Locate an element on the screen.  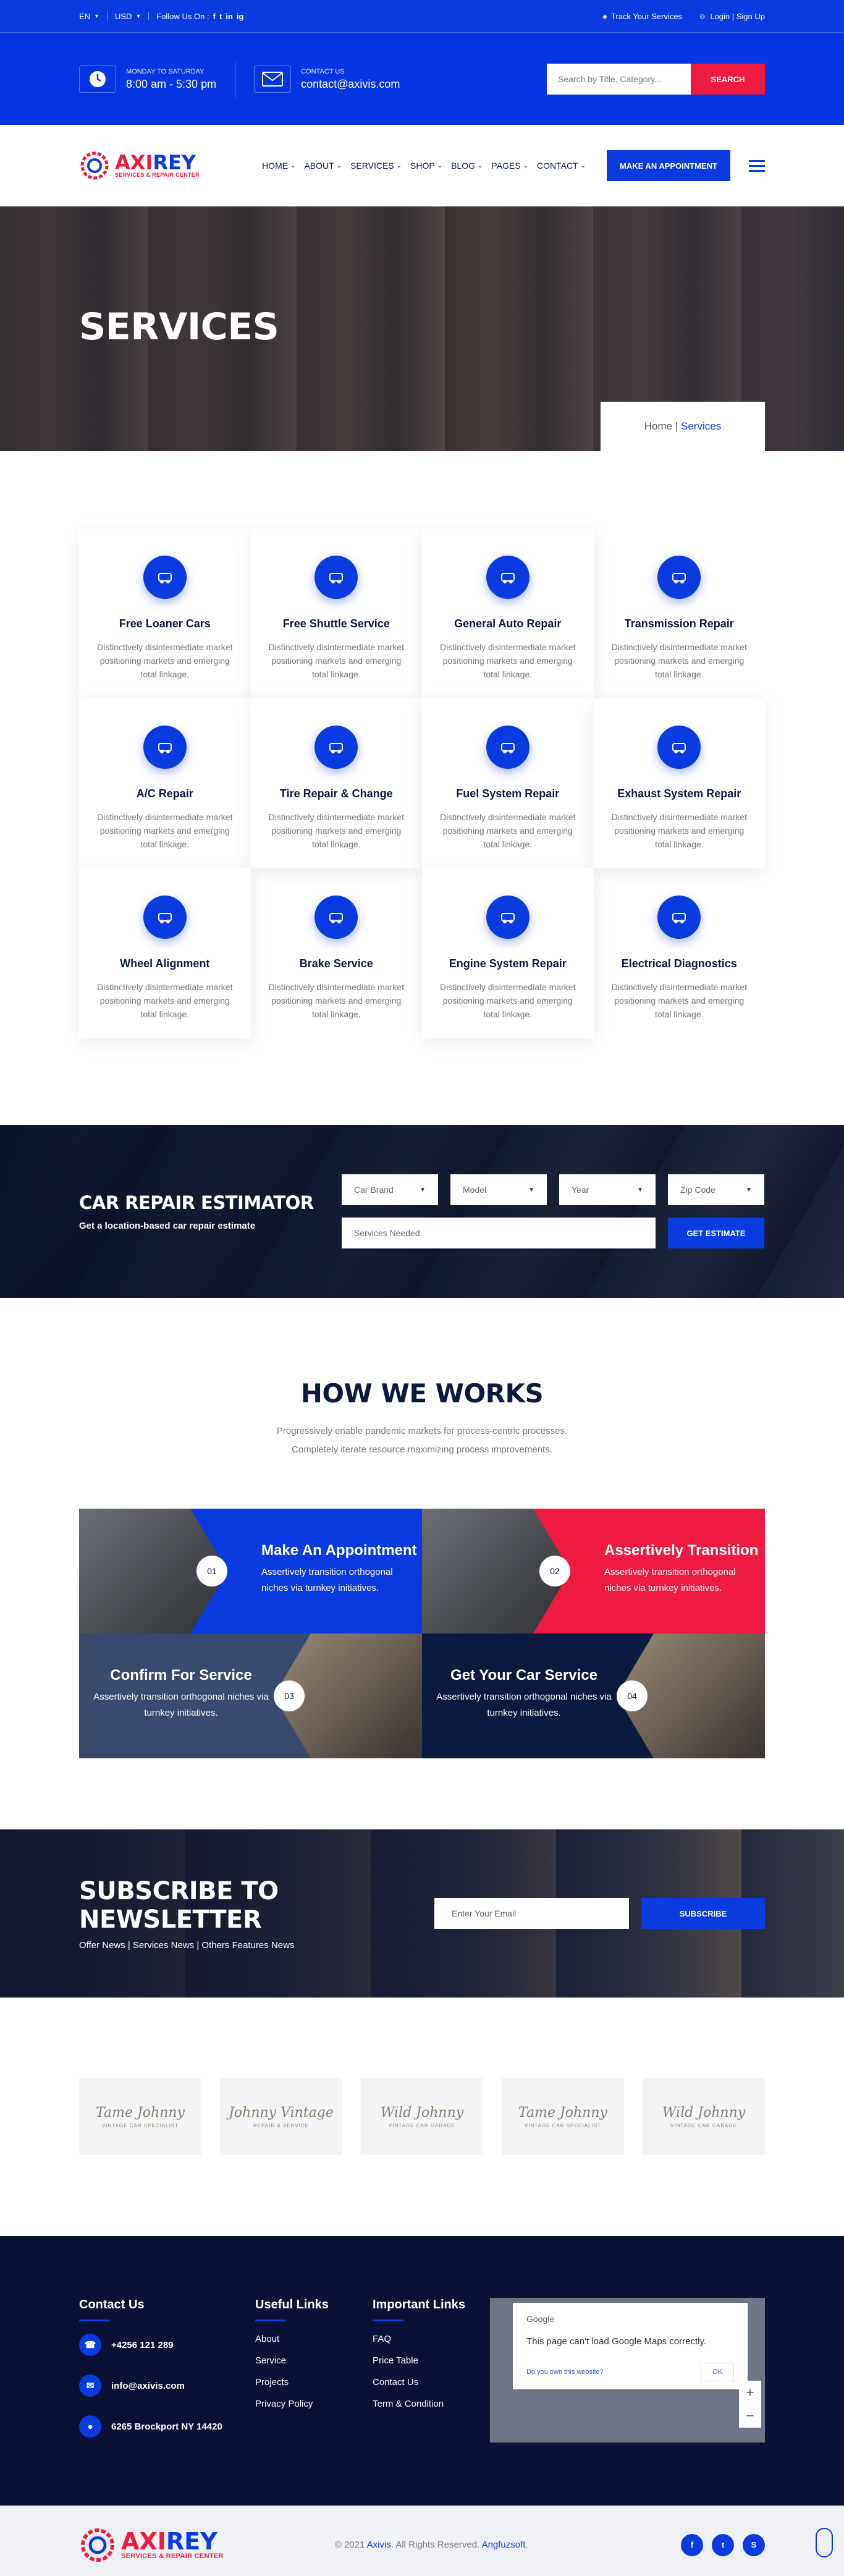
footer-link: Privacy Policy is located at coordinates (314, 2404).